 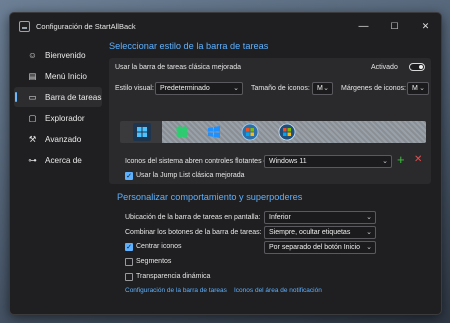 What do you see at coordinates (129, 277) in the screenshot?
I see `dynamic-transparency-checkbox` at bounding box center [129, 277].